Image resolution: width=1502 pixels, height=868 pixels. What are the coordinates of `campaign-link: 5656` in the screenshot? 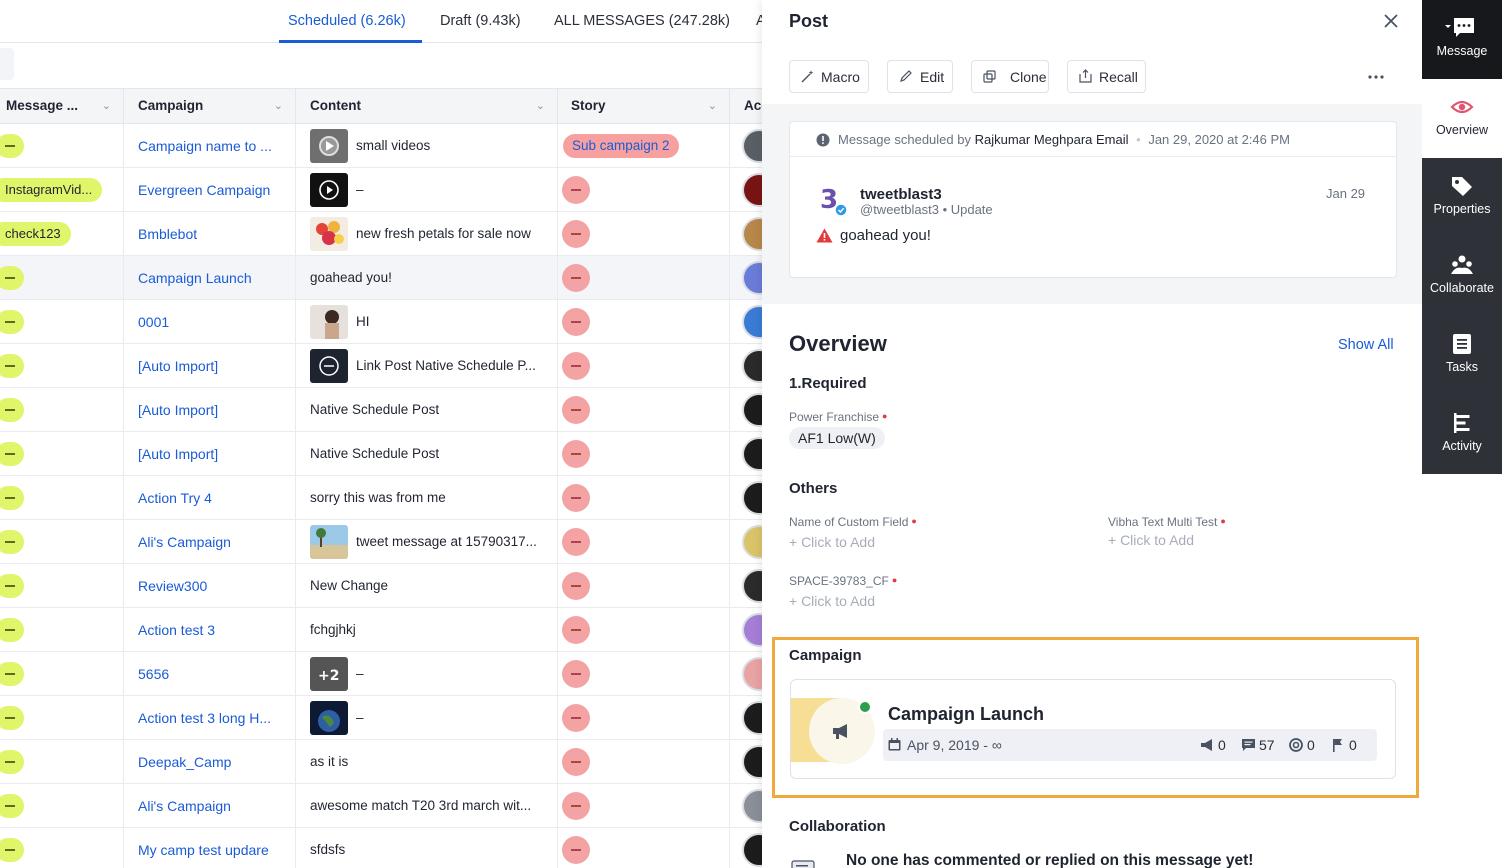 It's located at (153, 673).